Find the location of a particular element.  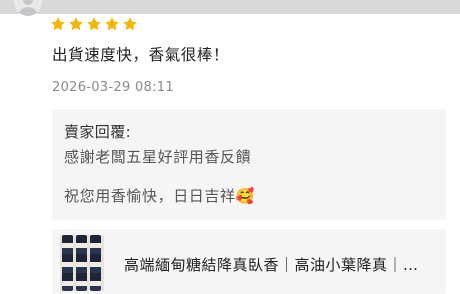

product-thumbnail is located at coordinates (82, 263).